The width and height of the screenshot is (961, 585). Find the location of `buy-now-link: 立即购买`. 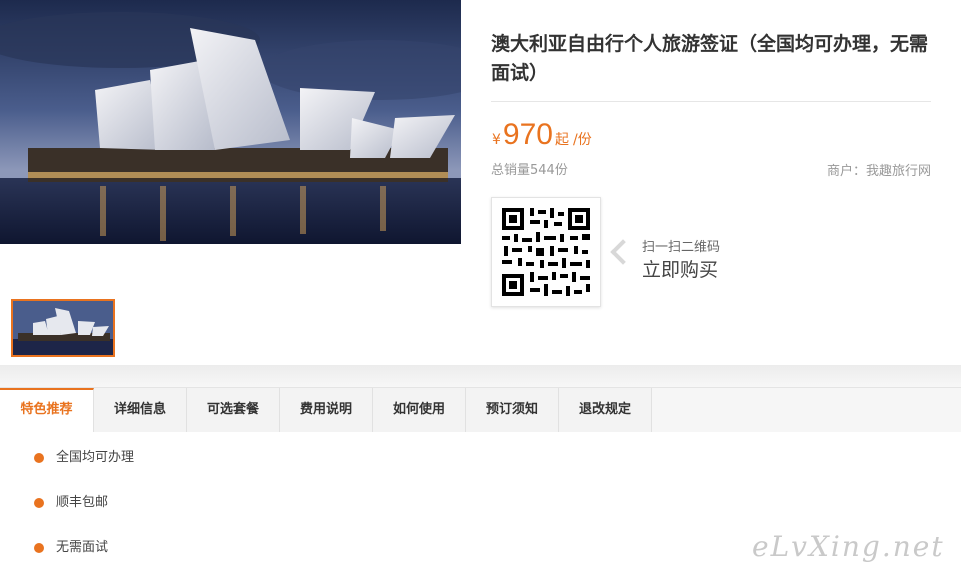

buy-now-link: 立即购买 is located at coordinates (680, 268).